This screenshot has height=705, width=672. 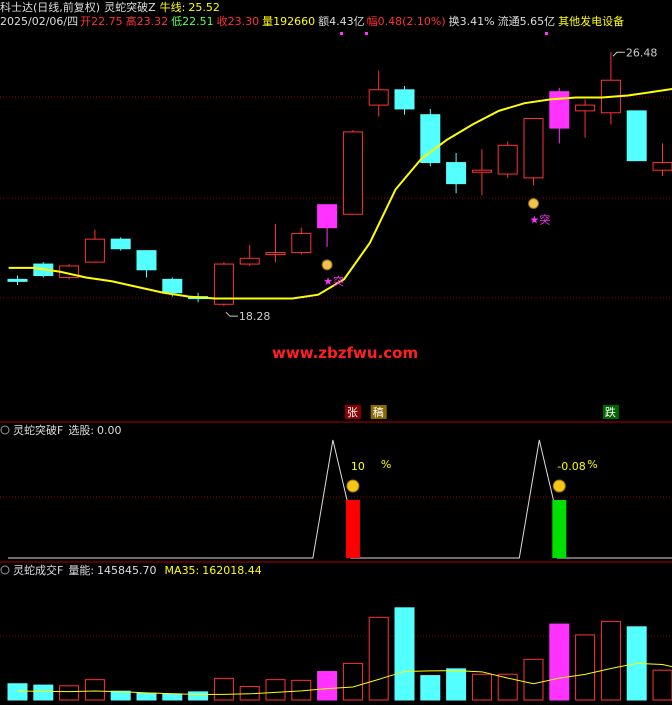 I want to click on panel3-title: 灵蛇成交F, so click(x=38, y=570).